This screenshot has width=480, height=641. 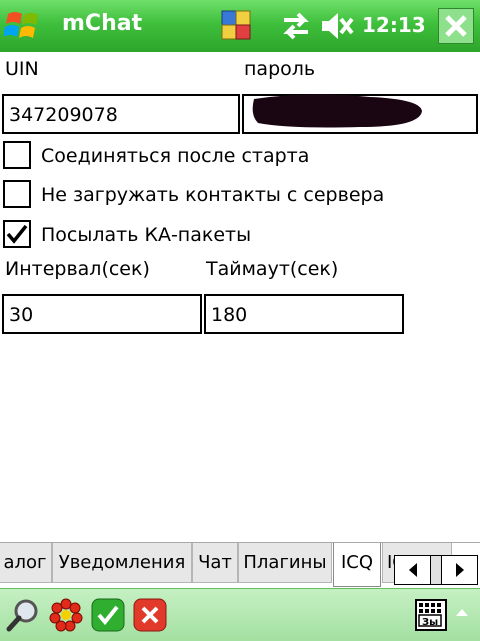 What do you see at coordinates (285, 563) in the screenshot?
I see `tab-plugins: Плагины` at bounding box center [285, 563].